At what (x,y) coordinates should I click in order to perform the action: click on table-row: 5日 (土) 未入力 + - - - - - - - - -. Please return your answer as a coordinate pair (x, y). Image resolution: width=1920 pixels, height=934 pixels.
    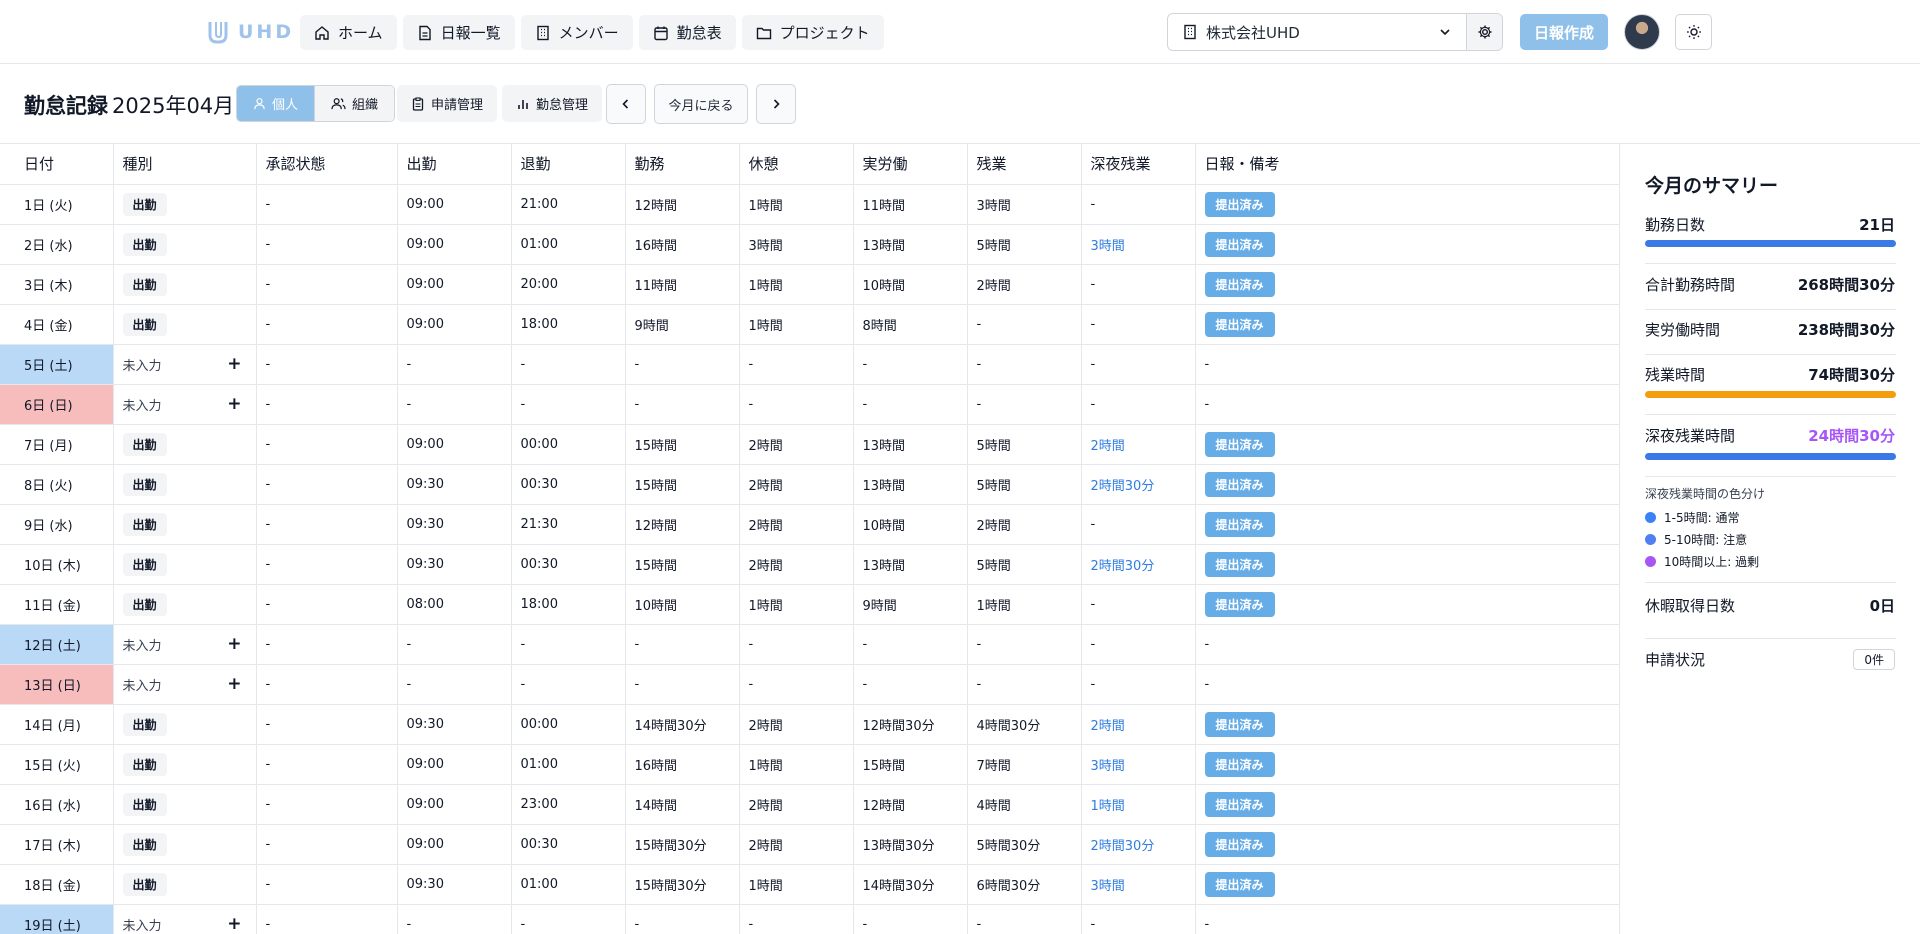
    Looking at the image, I should click on (809, 364).